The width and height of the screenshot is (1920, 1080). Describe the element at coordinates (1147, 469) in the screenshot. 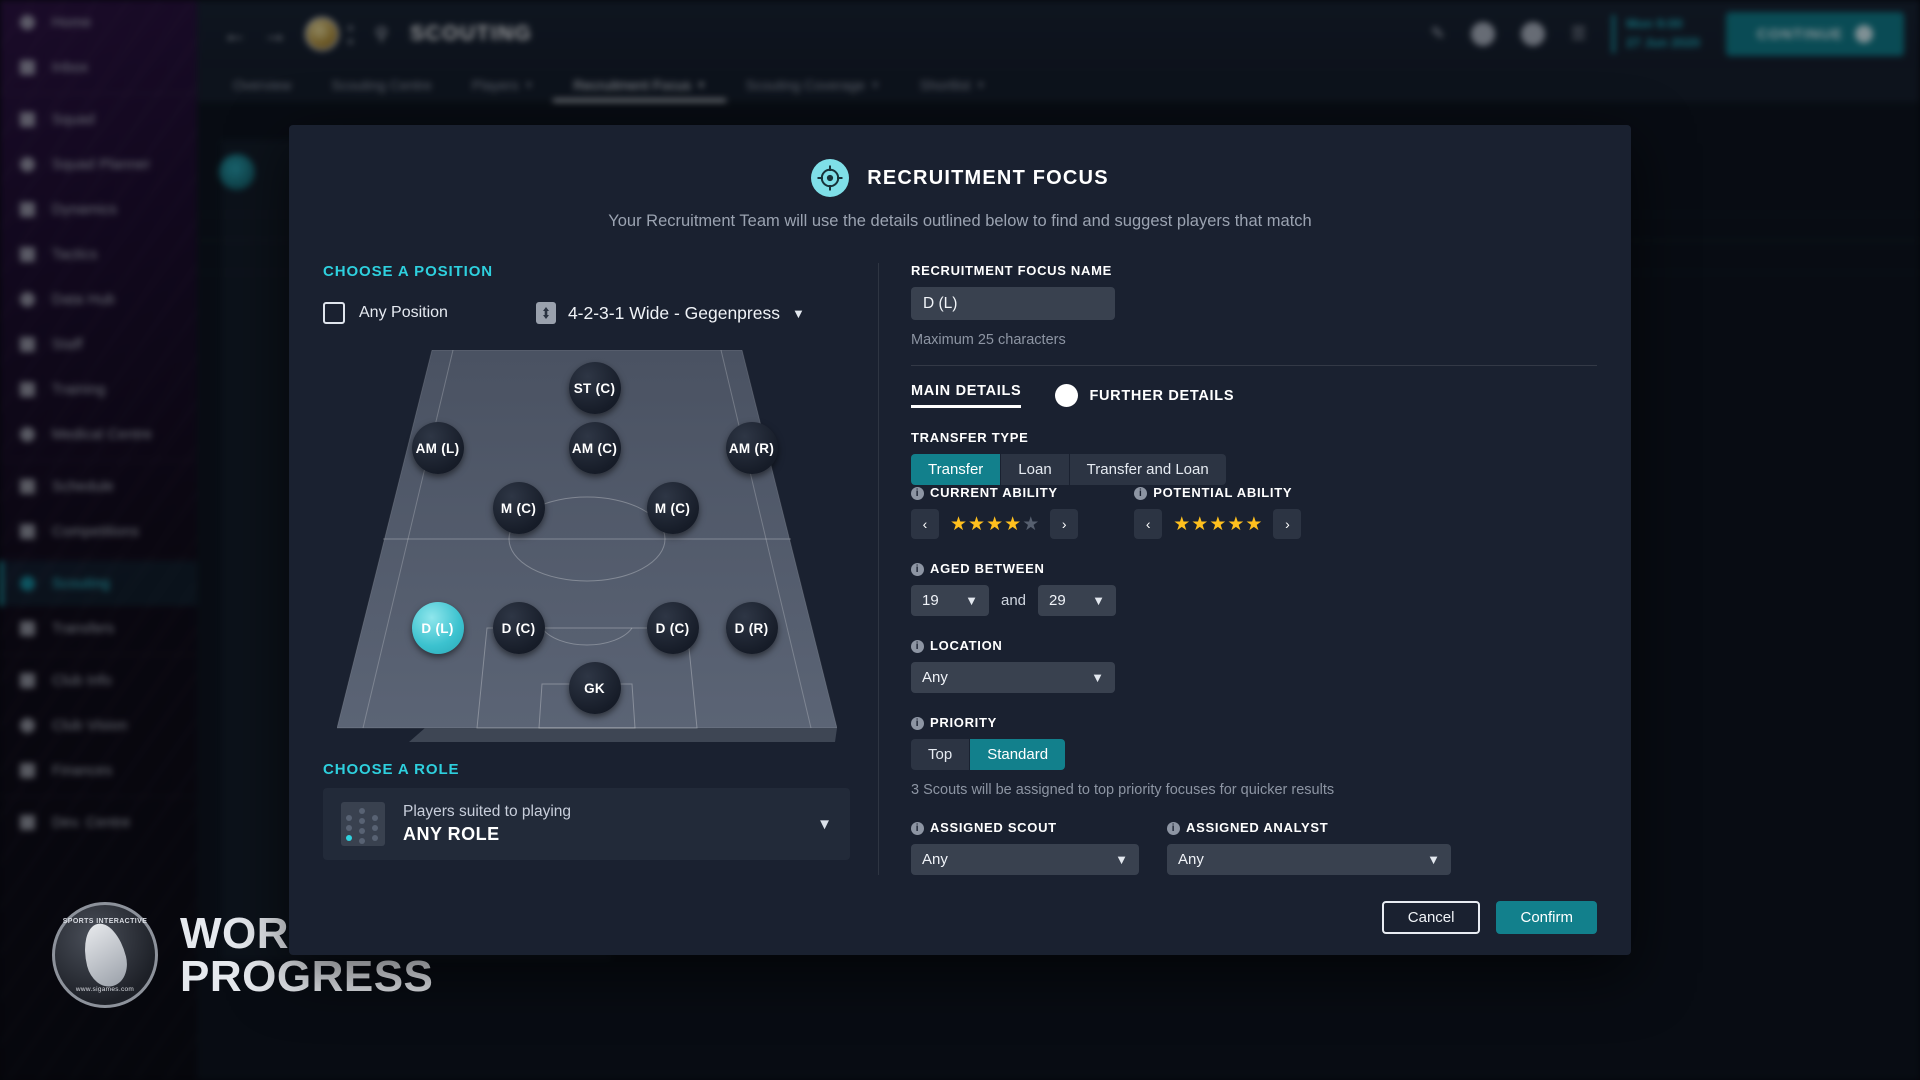

I see `transfer-type-option-transfer-and-loan: Transfer and Loan` at that location.